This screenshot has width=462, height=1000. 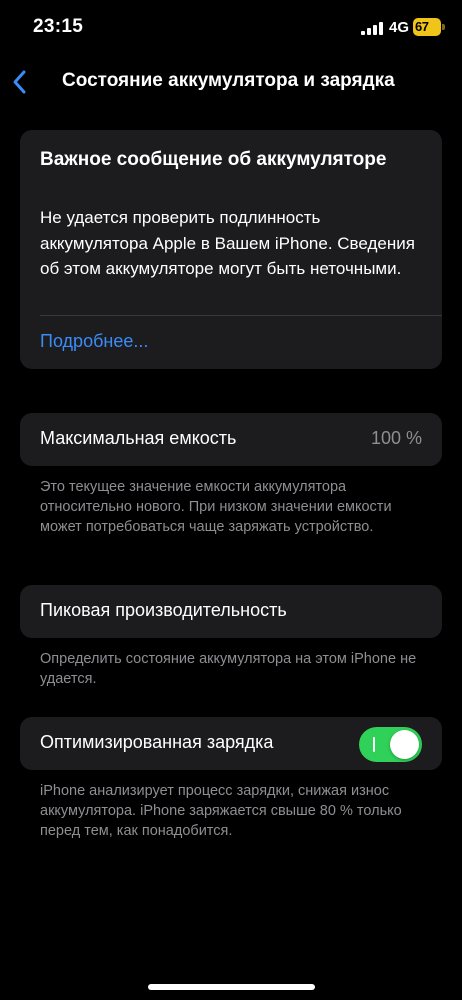 I want to click on navigation-bar: Состояние аккумулятора и зарядка, so click(x=231, y=82).